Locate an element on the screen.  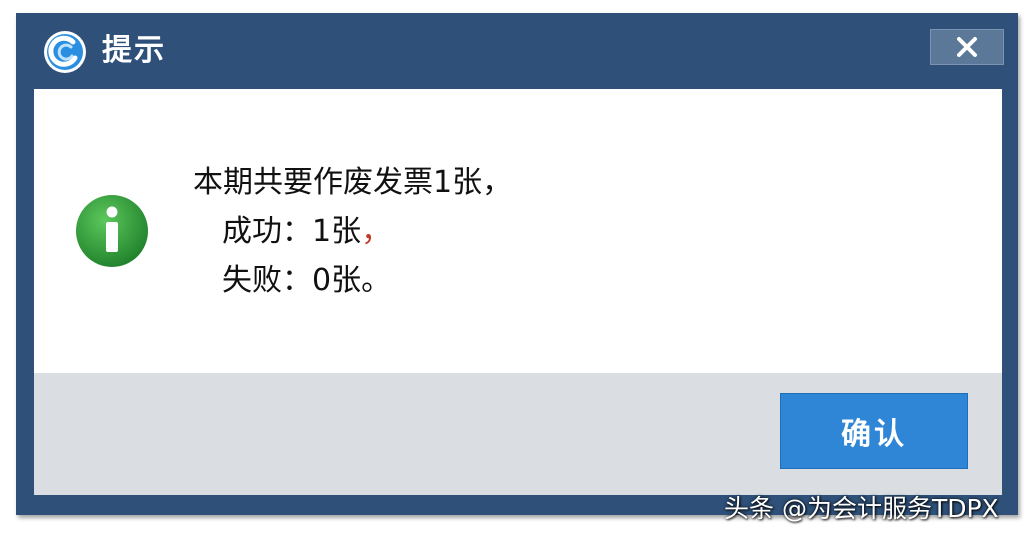
dialog-titlebar: 提示 is located at coordinates (517, 51).